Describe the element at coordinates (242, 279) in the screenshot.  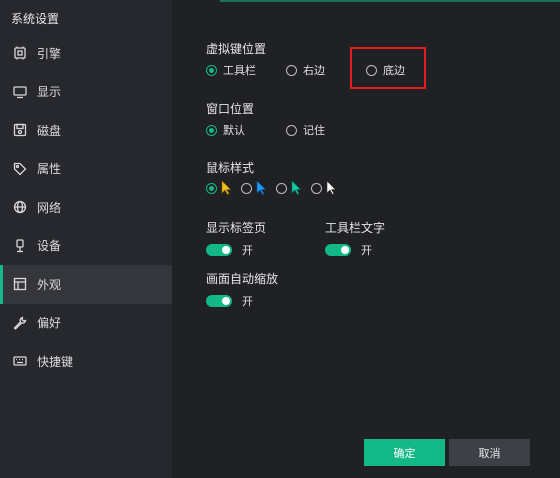
I see `auto-scale-label: 画面自动缩放` at that location.